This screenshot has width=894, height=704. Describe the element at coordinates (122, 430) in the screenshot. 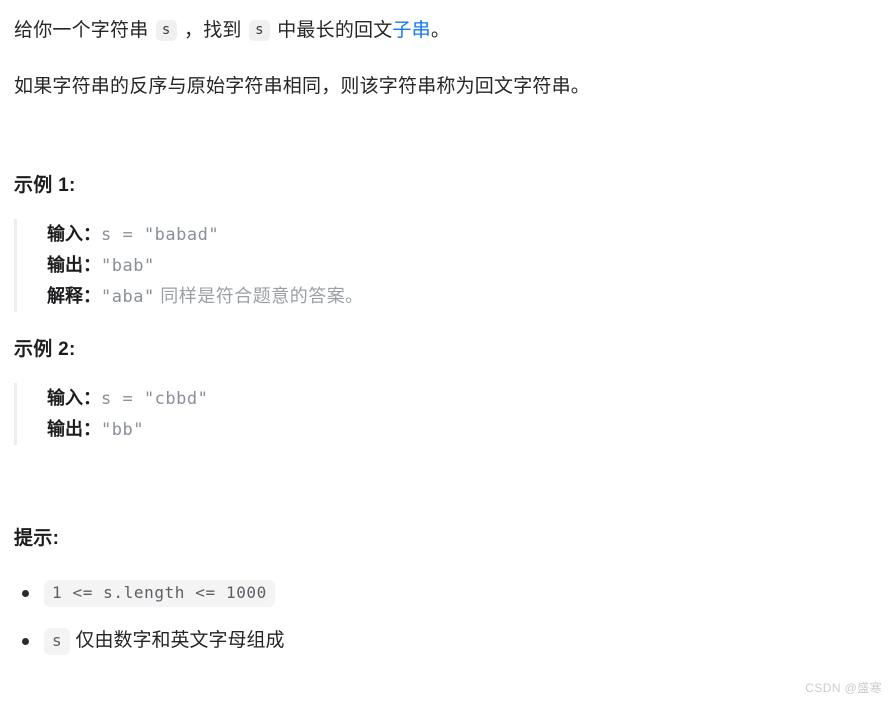

I see `example-row-code: "bb"` at that location.